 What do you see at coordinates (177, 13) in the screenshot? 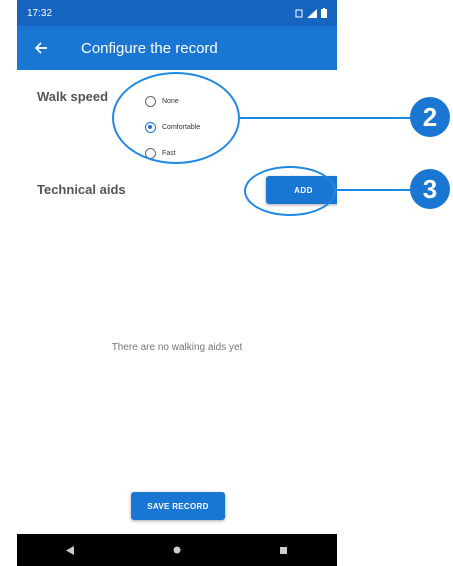
I see `status-bar: 17:32` at bounding box center [177, 13].